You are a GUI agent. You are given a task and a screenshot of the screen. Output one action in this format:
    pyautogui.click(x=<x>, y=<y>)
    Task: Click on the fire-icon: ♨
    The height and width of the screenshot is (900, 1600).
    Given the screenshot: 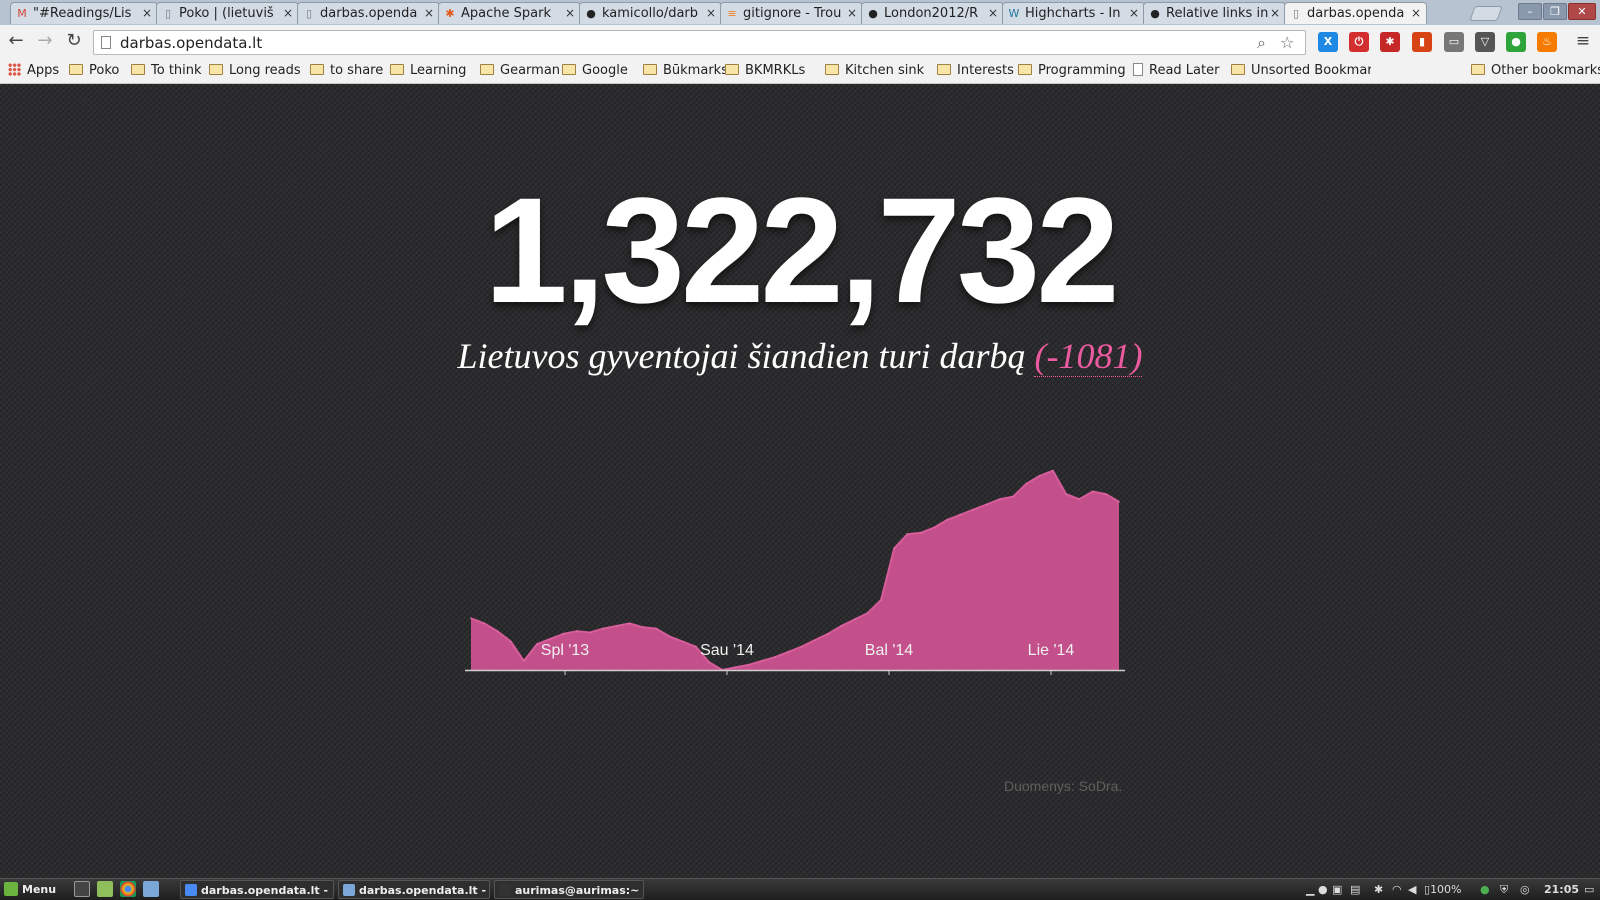 What is the action you would take?
    pyautogui.click(x=1547, y=42)
    